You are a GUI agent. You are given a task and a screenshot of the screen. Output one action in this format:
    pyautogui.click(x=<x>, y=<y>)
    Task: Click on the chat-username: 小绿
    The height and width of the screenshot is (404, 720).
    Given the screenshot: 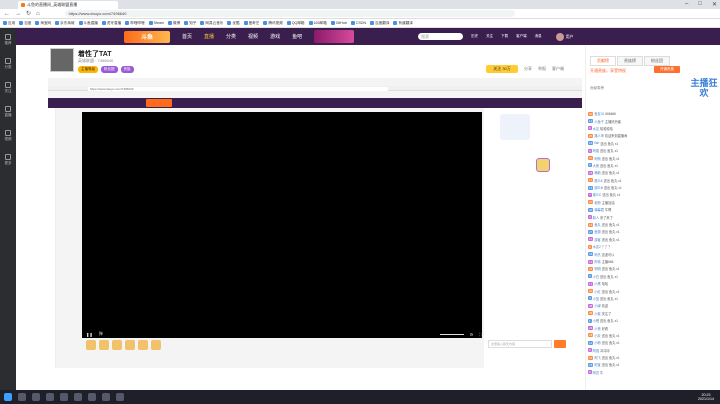 What is the action you would take?
    pyautogui.click(x=597, y=305)
    